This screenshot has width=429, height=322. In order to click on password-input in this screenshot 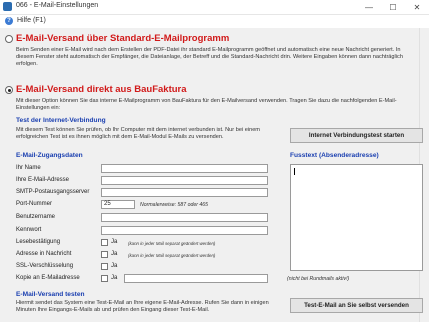, I will do `click(184, 230)`.